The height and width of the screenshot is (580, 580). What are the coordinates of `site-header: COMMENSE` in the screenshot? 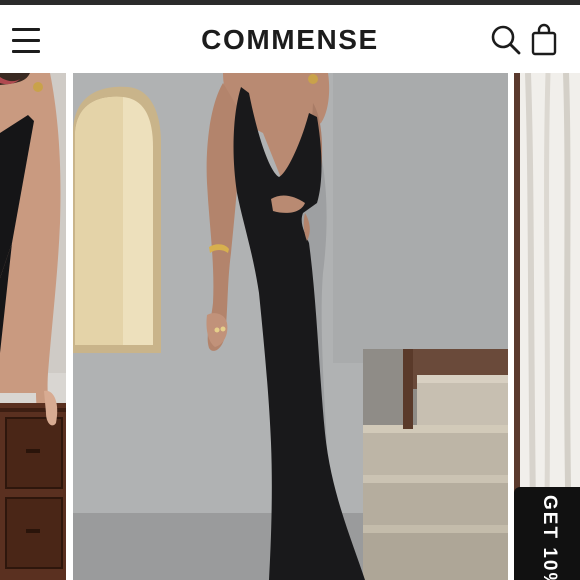 It's located at (290, 39).